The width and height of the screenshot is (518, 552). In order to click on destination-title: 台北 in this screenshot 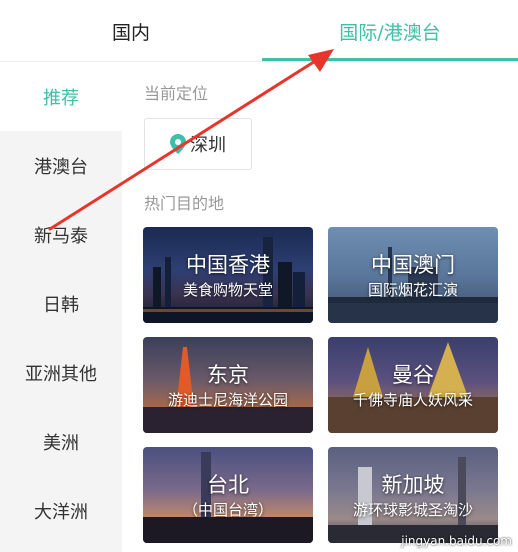, I will do `click(228, 485)`.